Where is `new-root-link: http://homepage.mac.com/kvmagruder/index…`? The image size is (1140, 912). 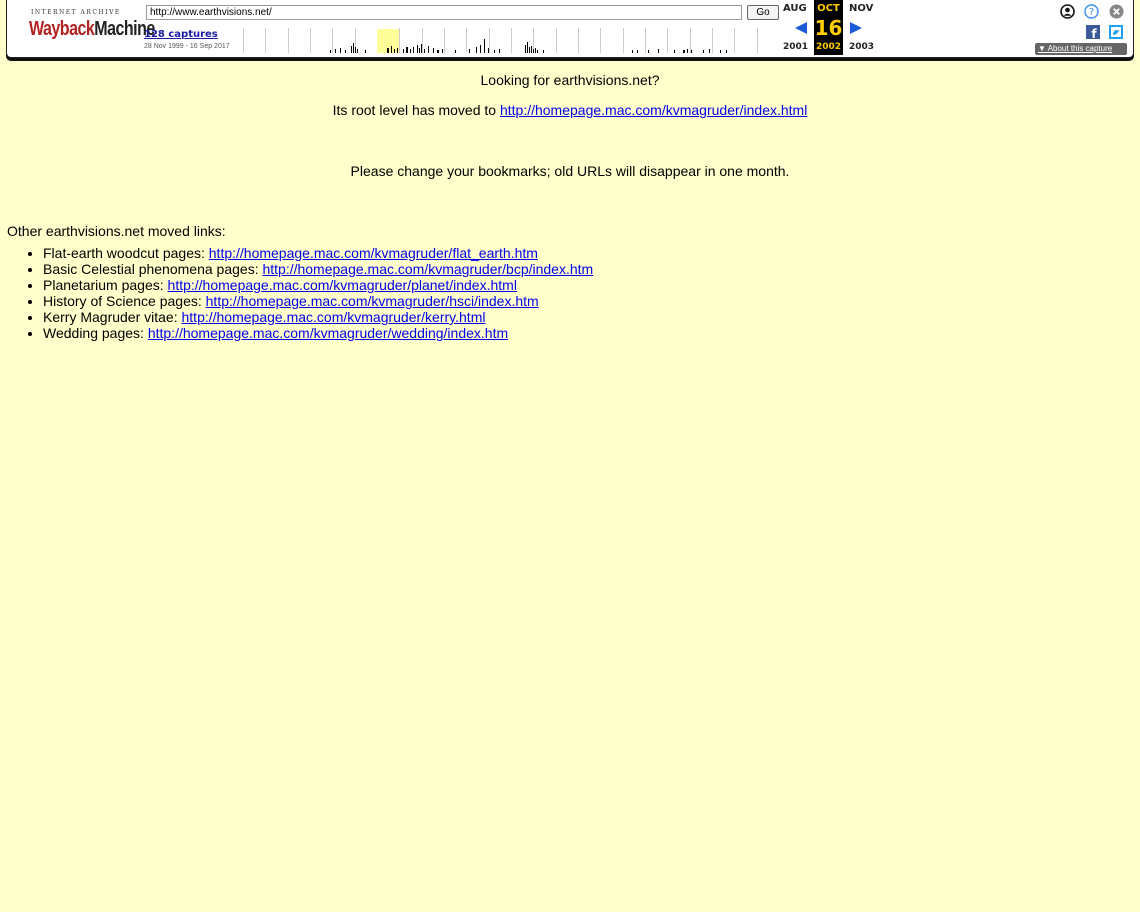
new-root-link: http://homepage.mac.com/kvmagruder/index… is located at coordinates (653, 110).